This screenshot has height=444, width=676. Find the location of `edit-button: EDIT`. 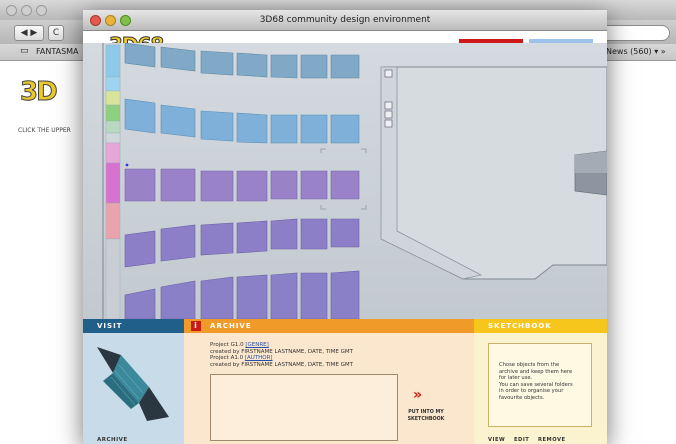

edit-button: EDIT is located at coordinates (521, 440).